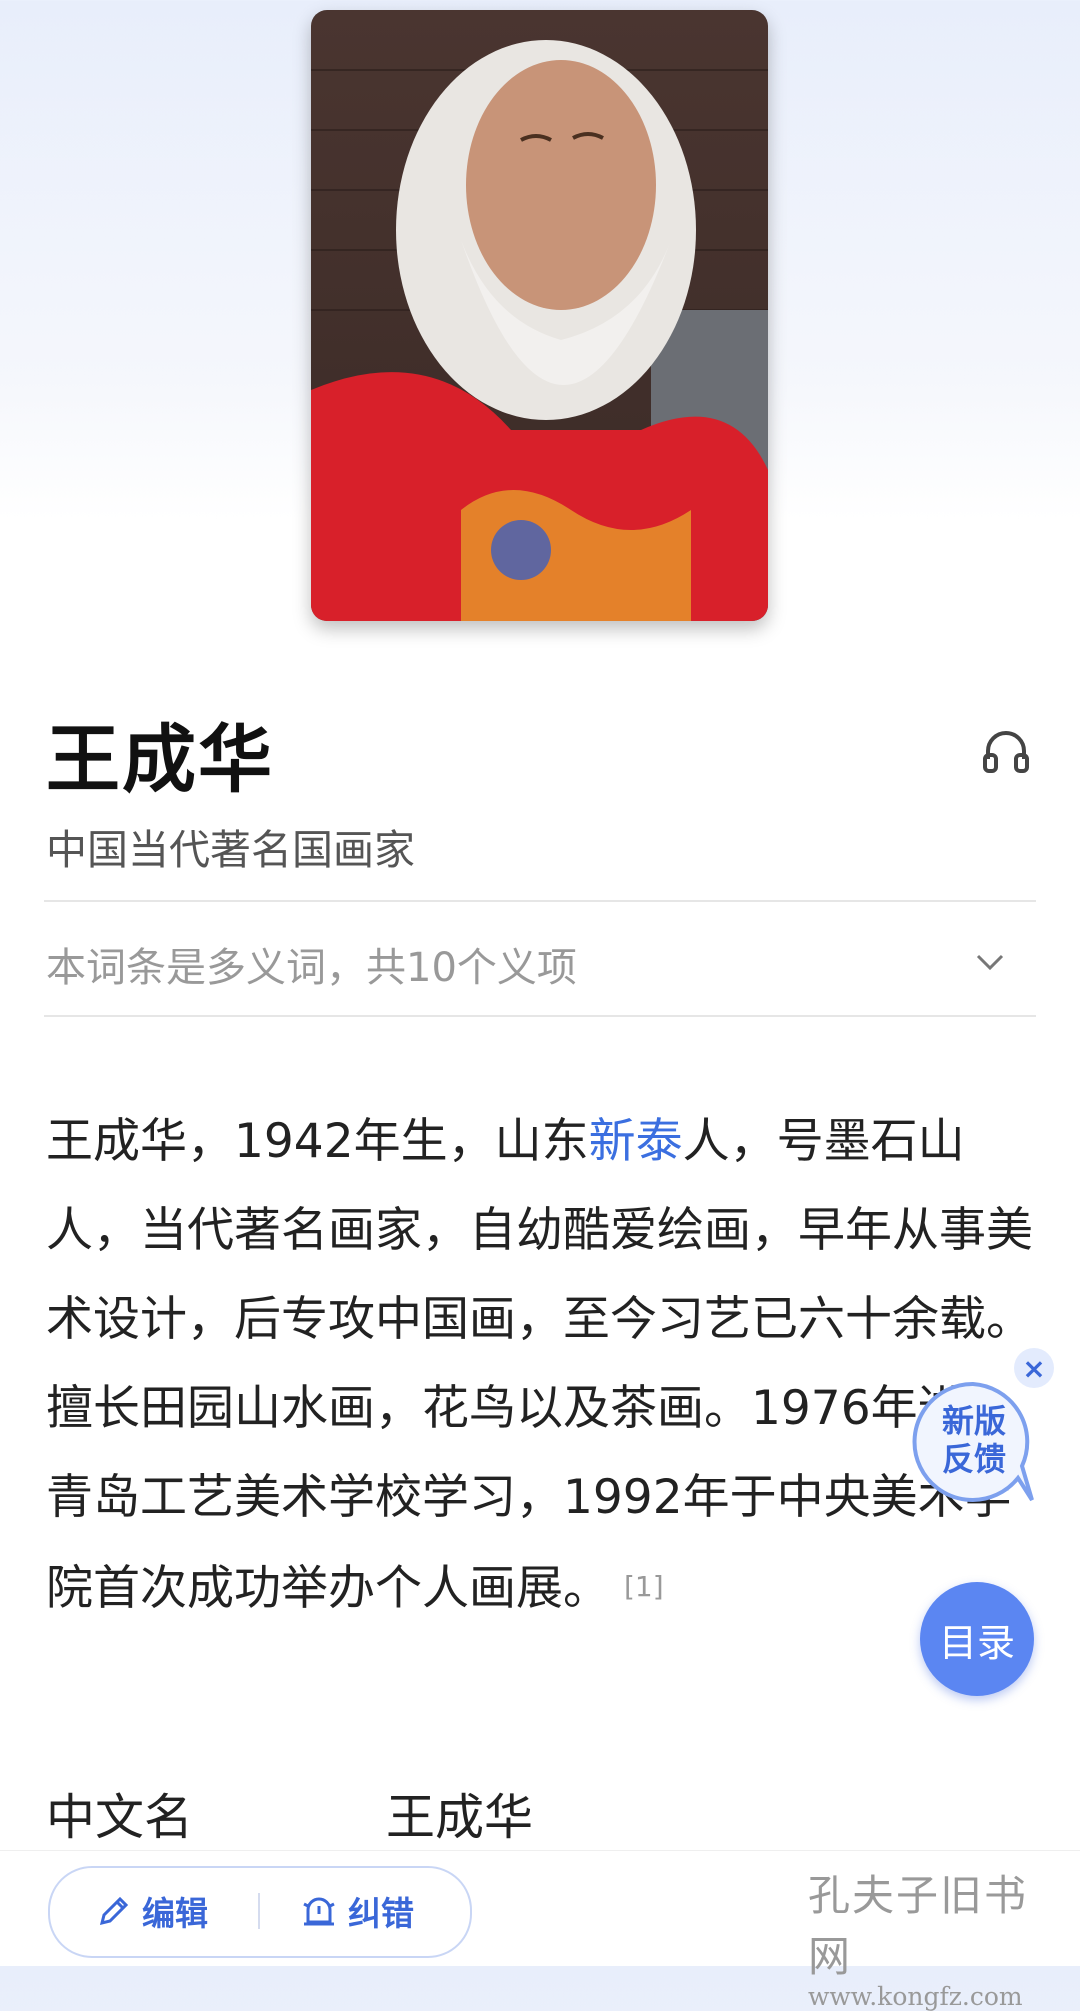 The height and width of the screenshot is (2011, 1080). I want to click on citation-link: [1], so click(644, 1586).